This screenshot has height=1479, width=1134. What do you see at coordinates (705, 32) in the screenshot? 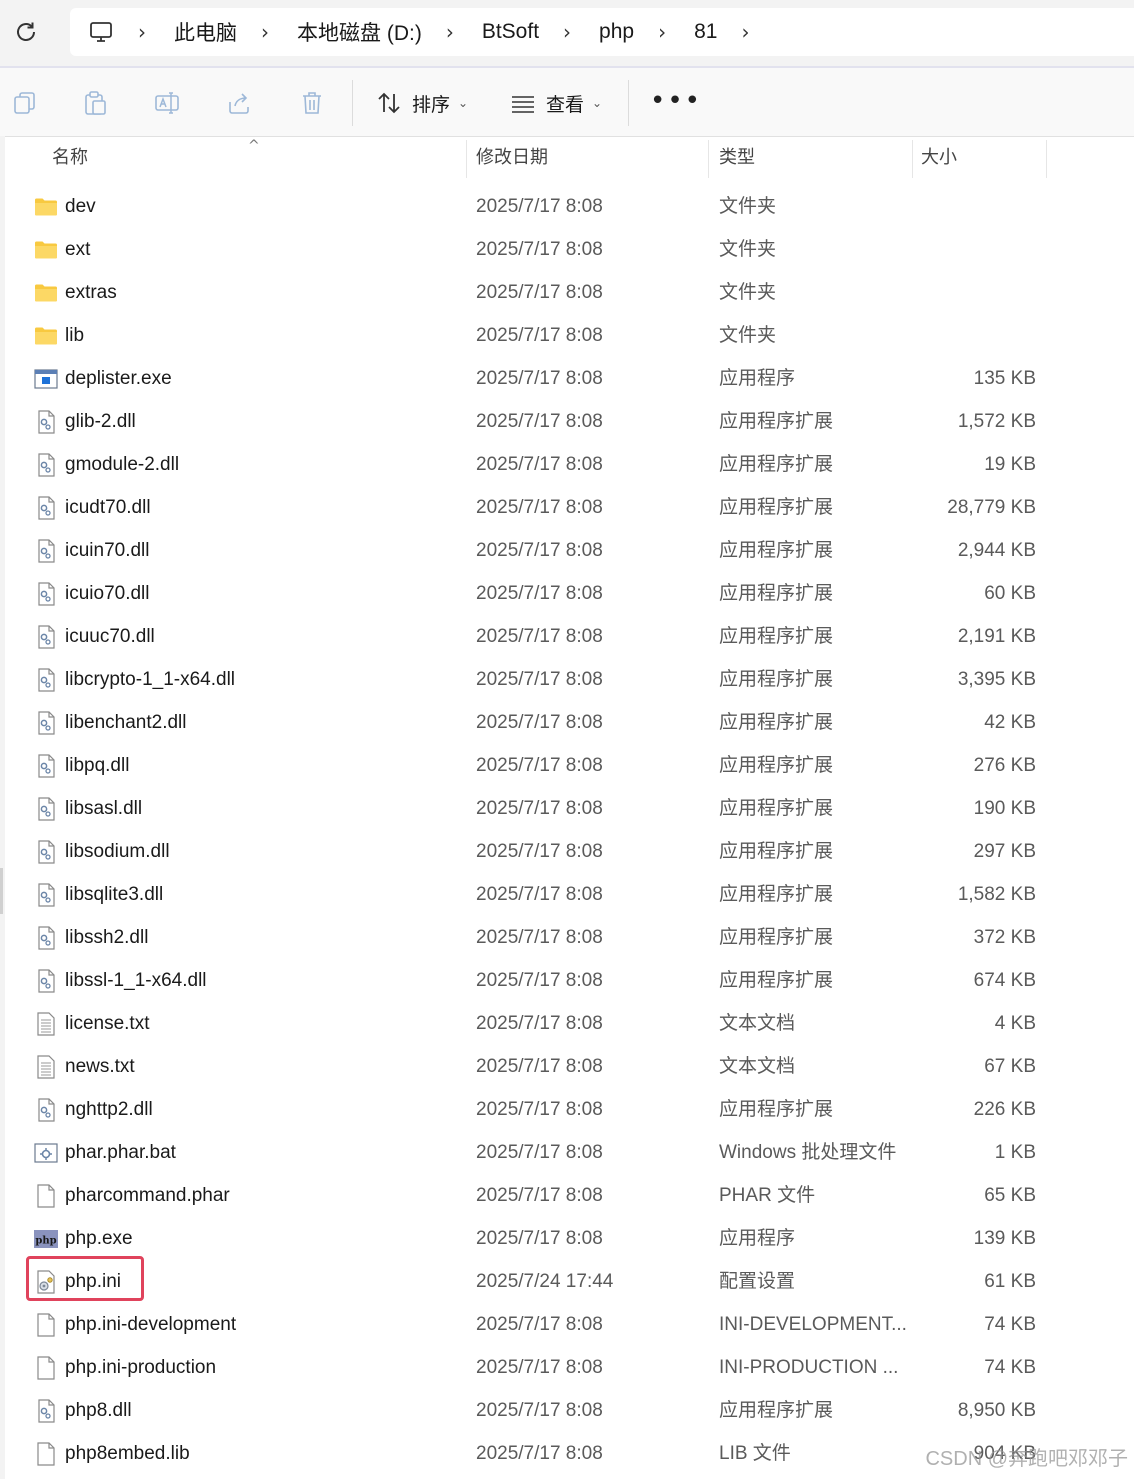
I see `breadcrumb-81: 81` at bounding box center [705, 32].